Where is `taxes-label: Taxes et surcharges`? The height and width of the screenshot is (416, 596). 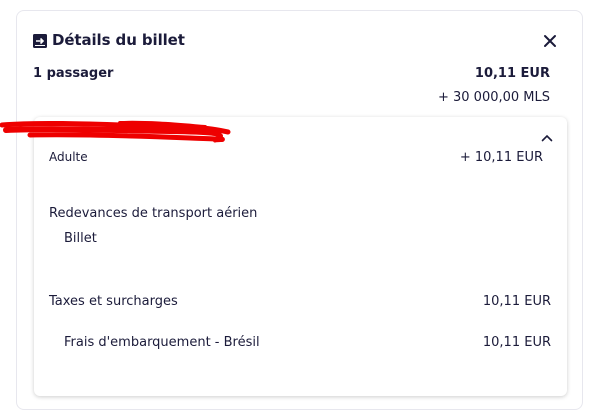
taxes-label: Taxes et surcharges is located at coordinates (113, 301).